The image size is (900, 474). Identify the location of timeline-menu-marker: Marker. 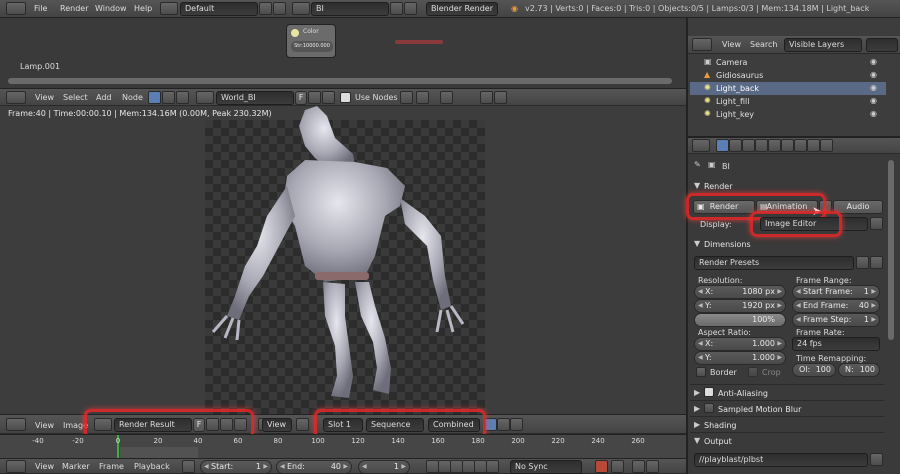
(76, 466).